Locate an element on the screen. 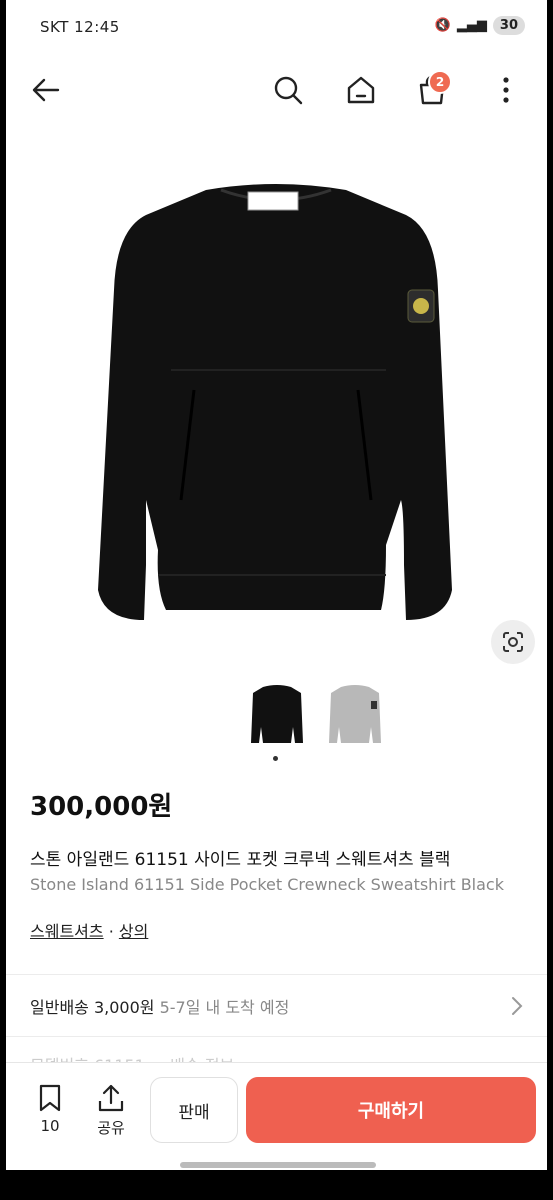 The width and height of the screenshot is (553, 1200). home-button is located at coordinates (361, 90).